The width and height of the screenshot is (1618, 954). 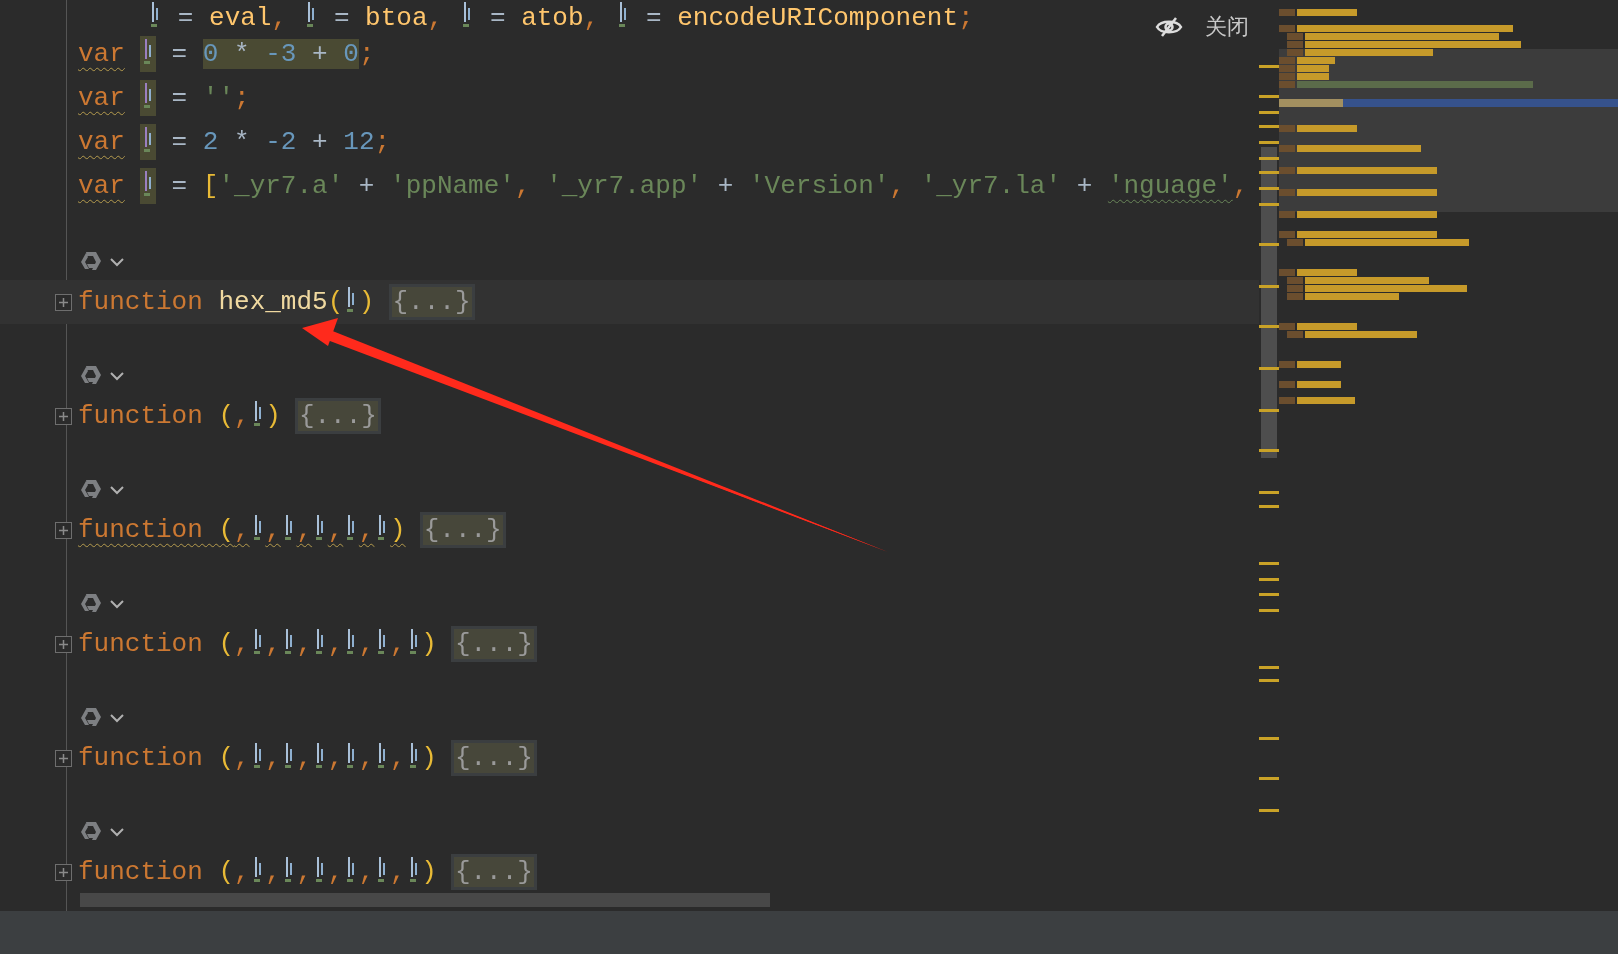 I want to click on eye-slash-icon, so click(x=1169, y=26).